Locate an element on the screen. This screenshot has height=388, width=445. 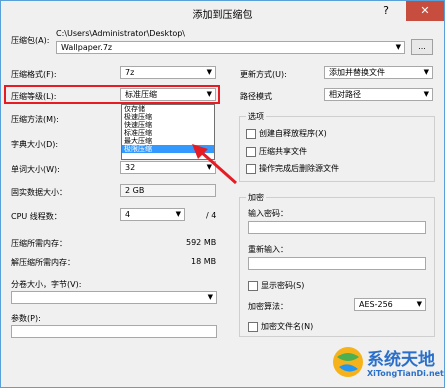
level-option: 快速压缩 is located at coordinates (168, 125).